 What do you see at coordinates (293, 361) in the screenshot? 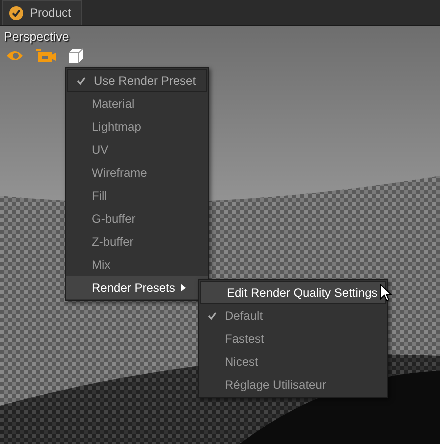
I see `menu-item: Nicest` at bounding box center [293, 361].